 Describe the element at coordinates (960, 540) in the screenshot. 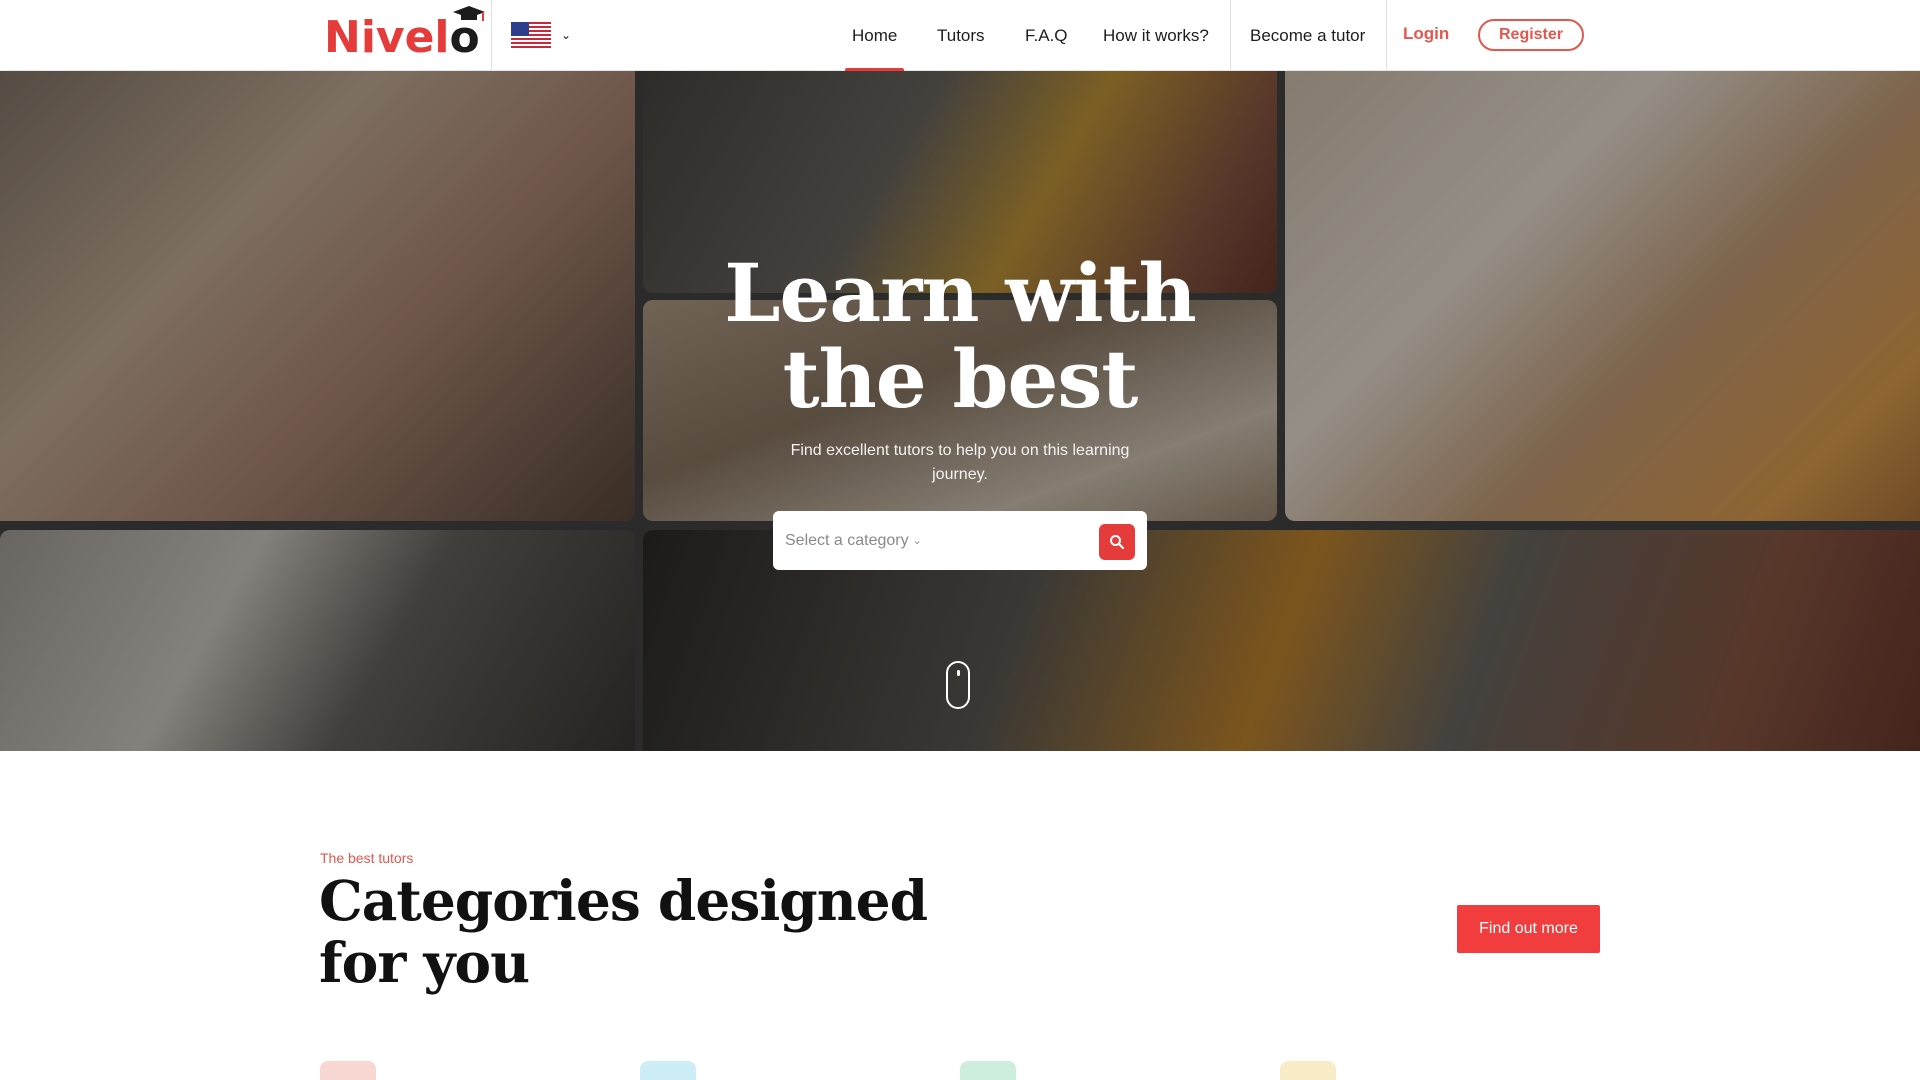

I see `category-search: Select a category ⌄` at that location.